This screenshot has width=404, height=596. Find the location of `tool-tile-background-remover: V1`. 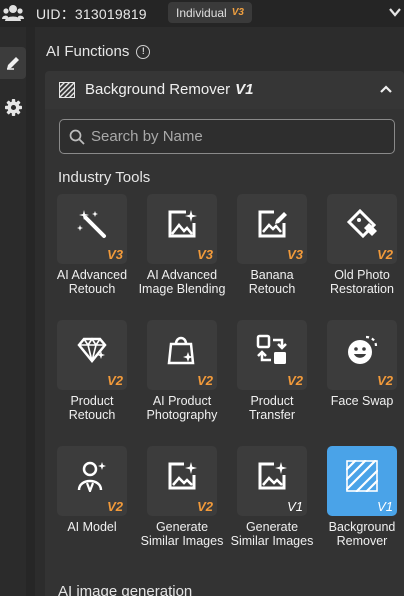

tool-tile-background-remover: V1 is located at coordinates (362, 481).